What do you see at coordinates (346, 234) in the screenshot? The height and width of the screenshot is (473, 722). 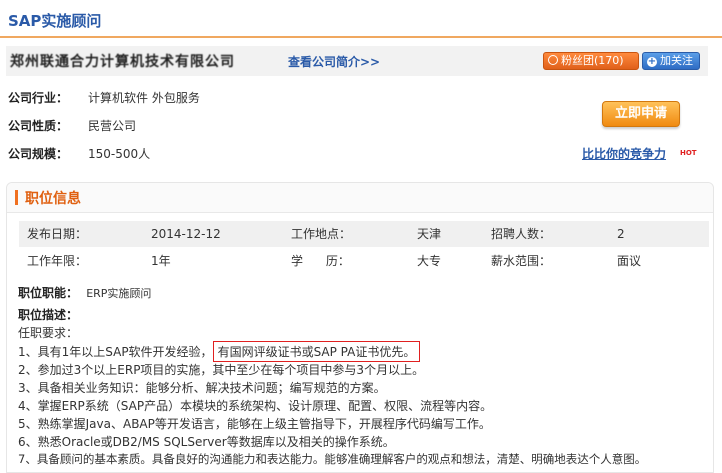 I see `work-location-label: 工作地点：` at bounding box center [346, 234].